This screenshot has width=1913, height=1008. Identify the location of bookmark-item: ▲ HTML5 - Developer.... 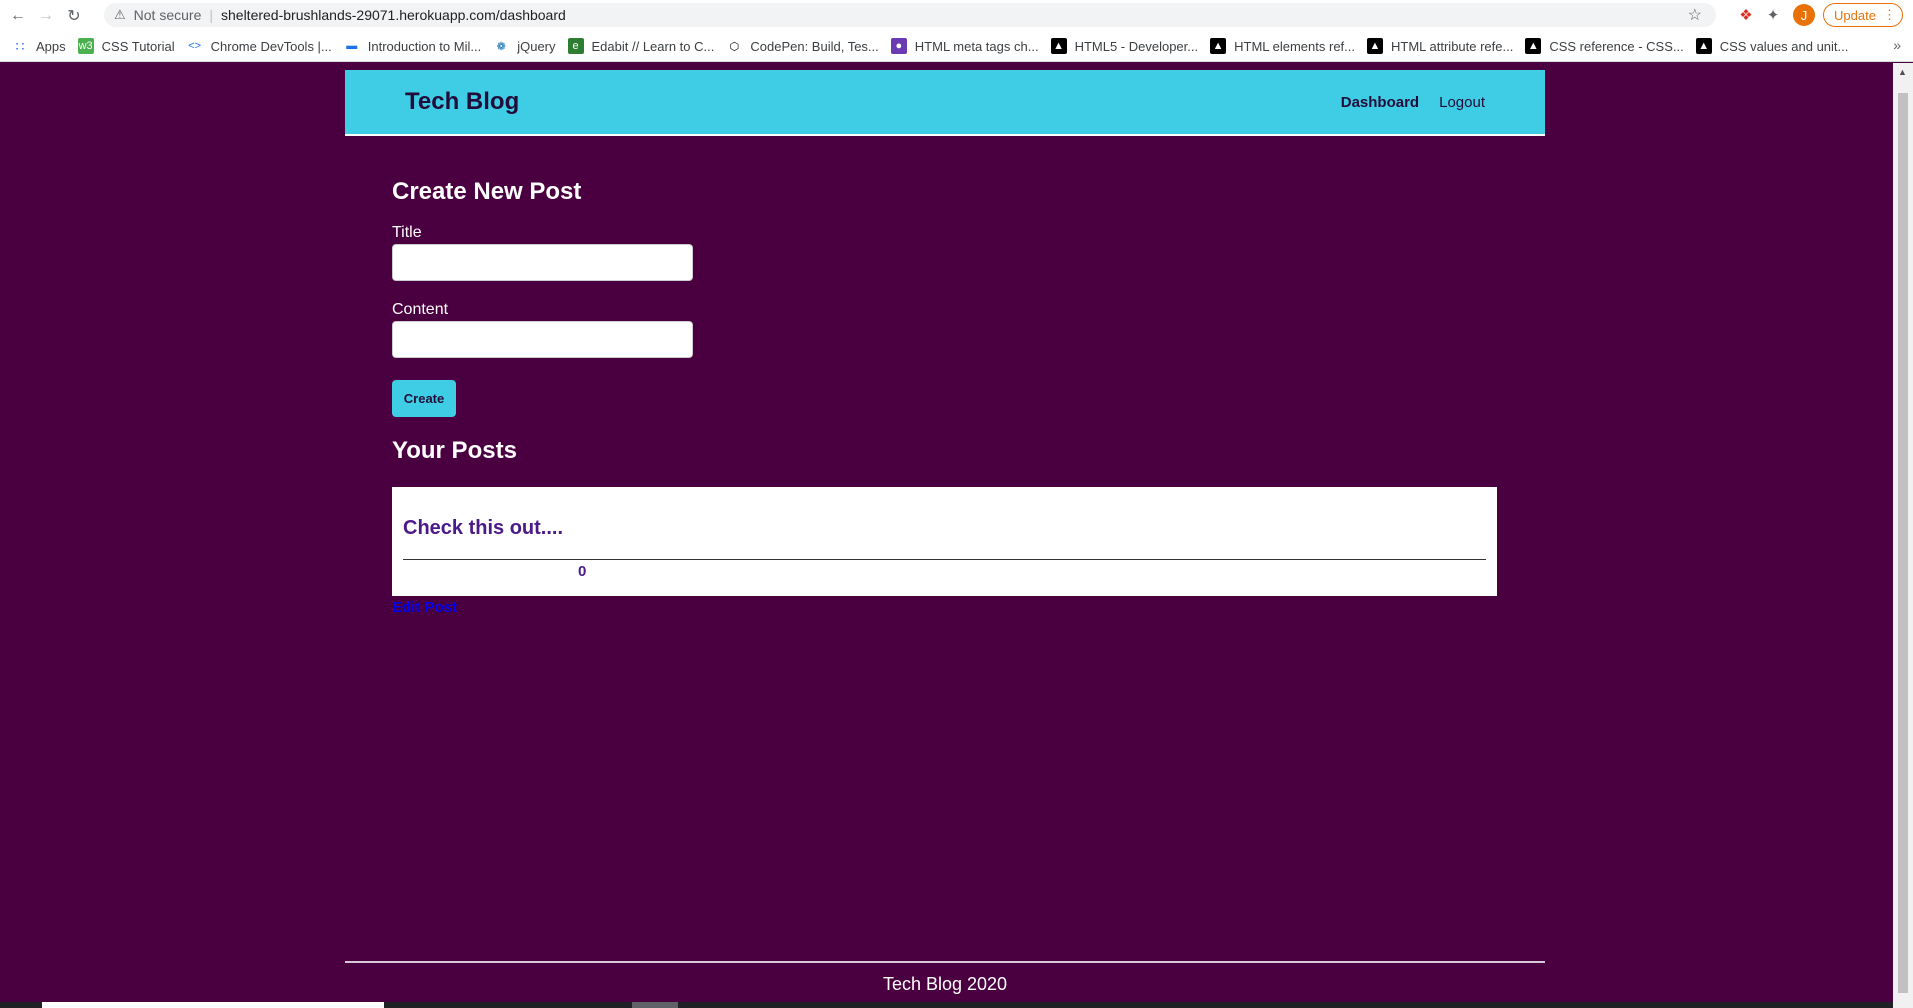
(1124, 46).